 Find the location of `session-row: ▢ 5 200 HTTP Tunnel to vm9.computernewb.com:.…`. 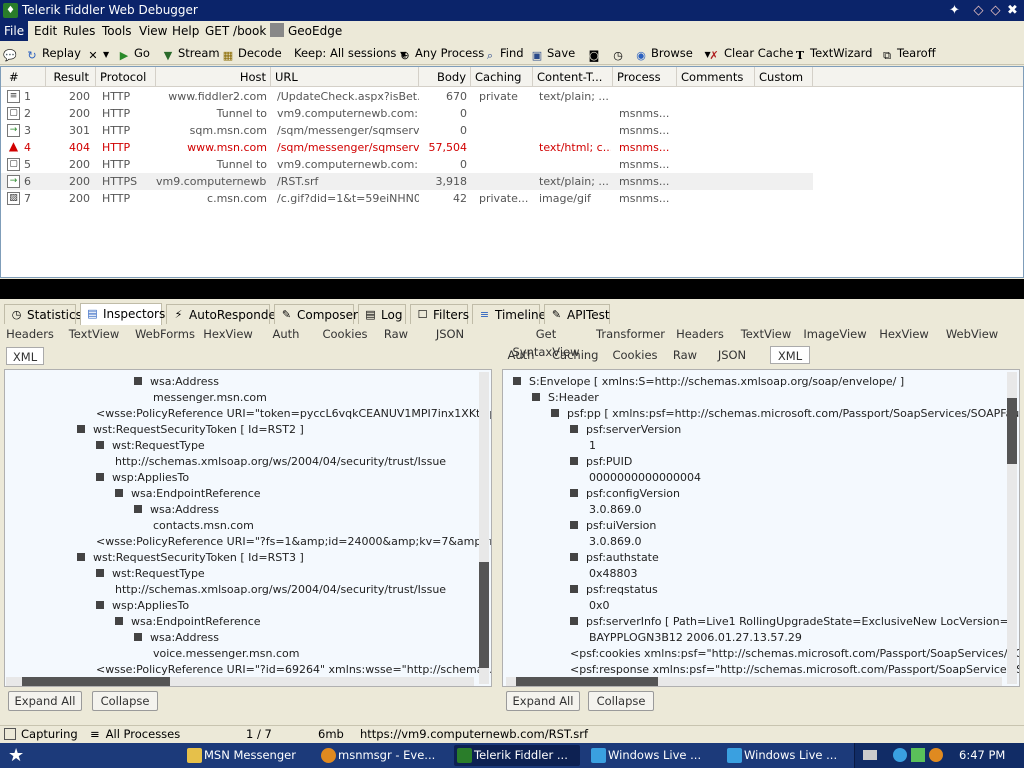

session-row: ▢ 5 200 HTTP Tunnel to vm9.computernewb.com:.… is located at coordinates (407, 164).